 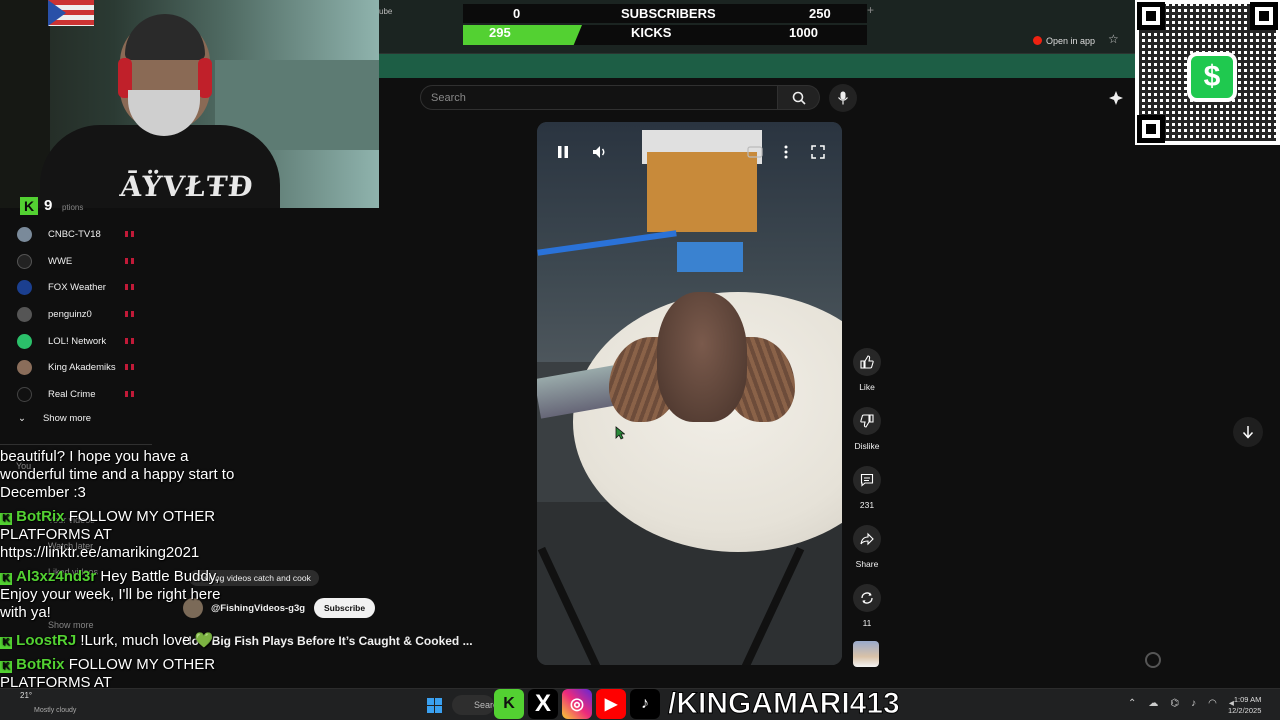 What do you see at coordinates (82, 367) in the screenshot?
I see `subscription-label: King Akademiks` at bounding box center [82, 367].